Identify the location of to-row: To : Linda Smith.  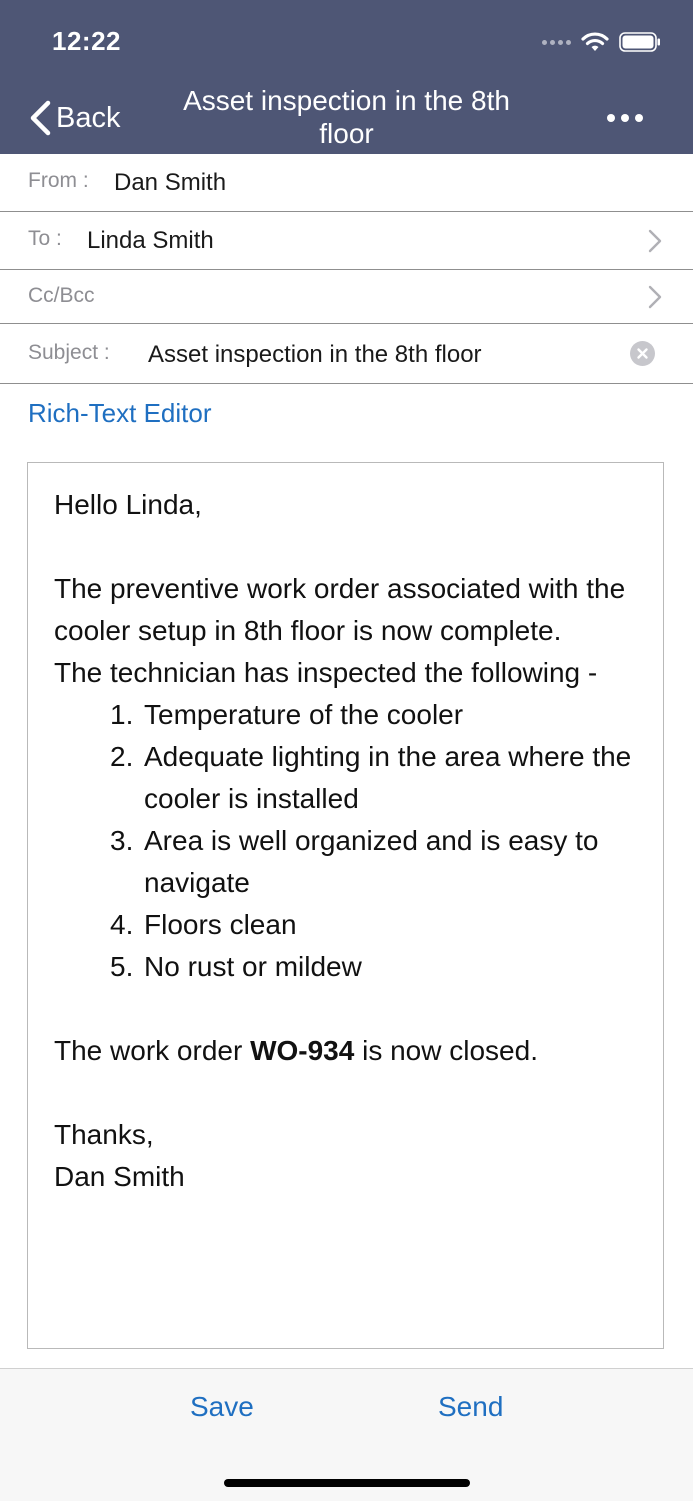
(346, 241).